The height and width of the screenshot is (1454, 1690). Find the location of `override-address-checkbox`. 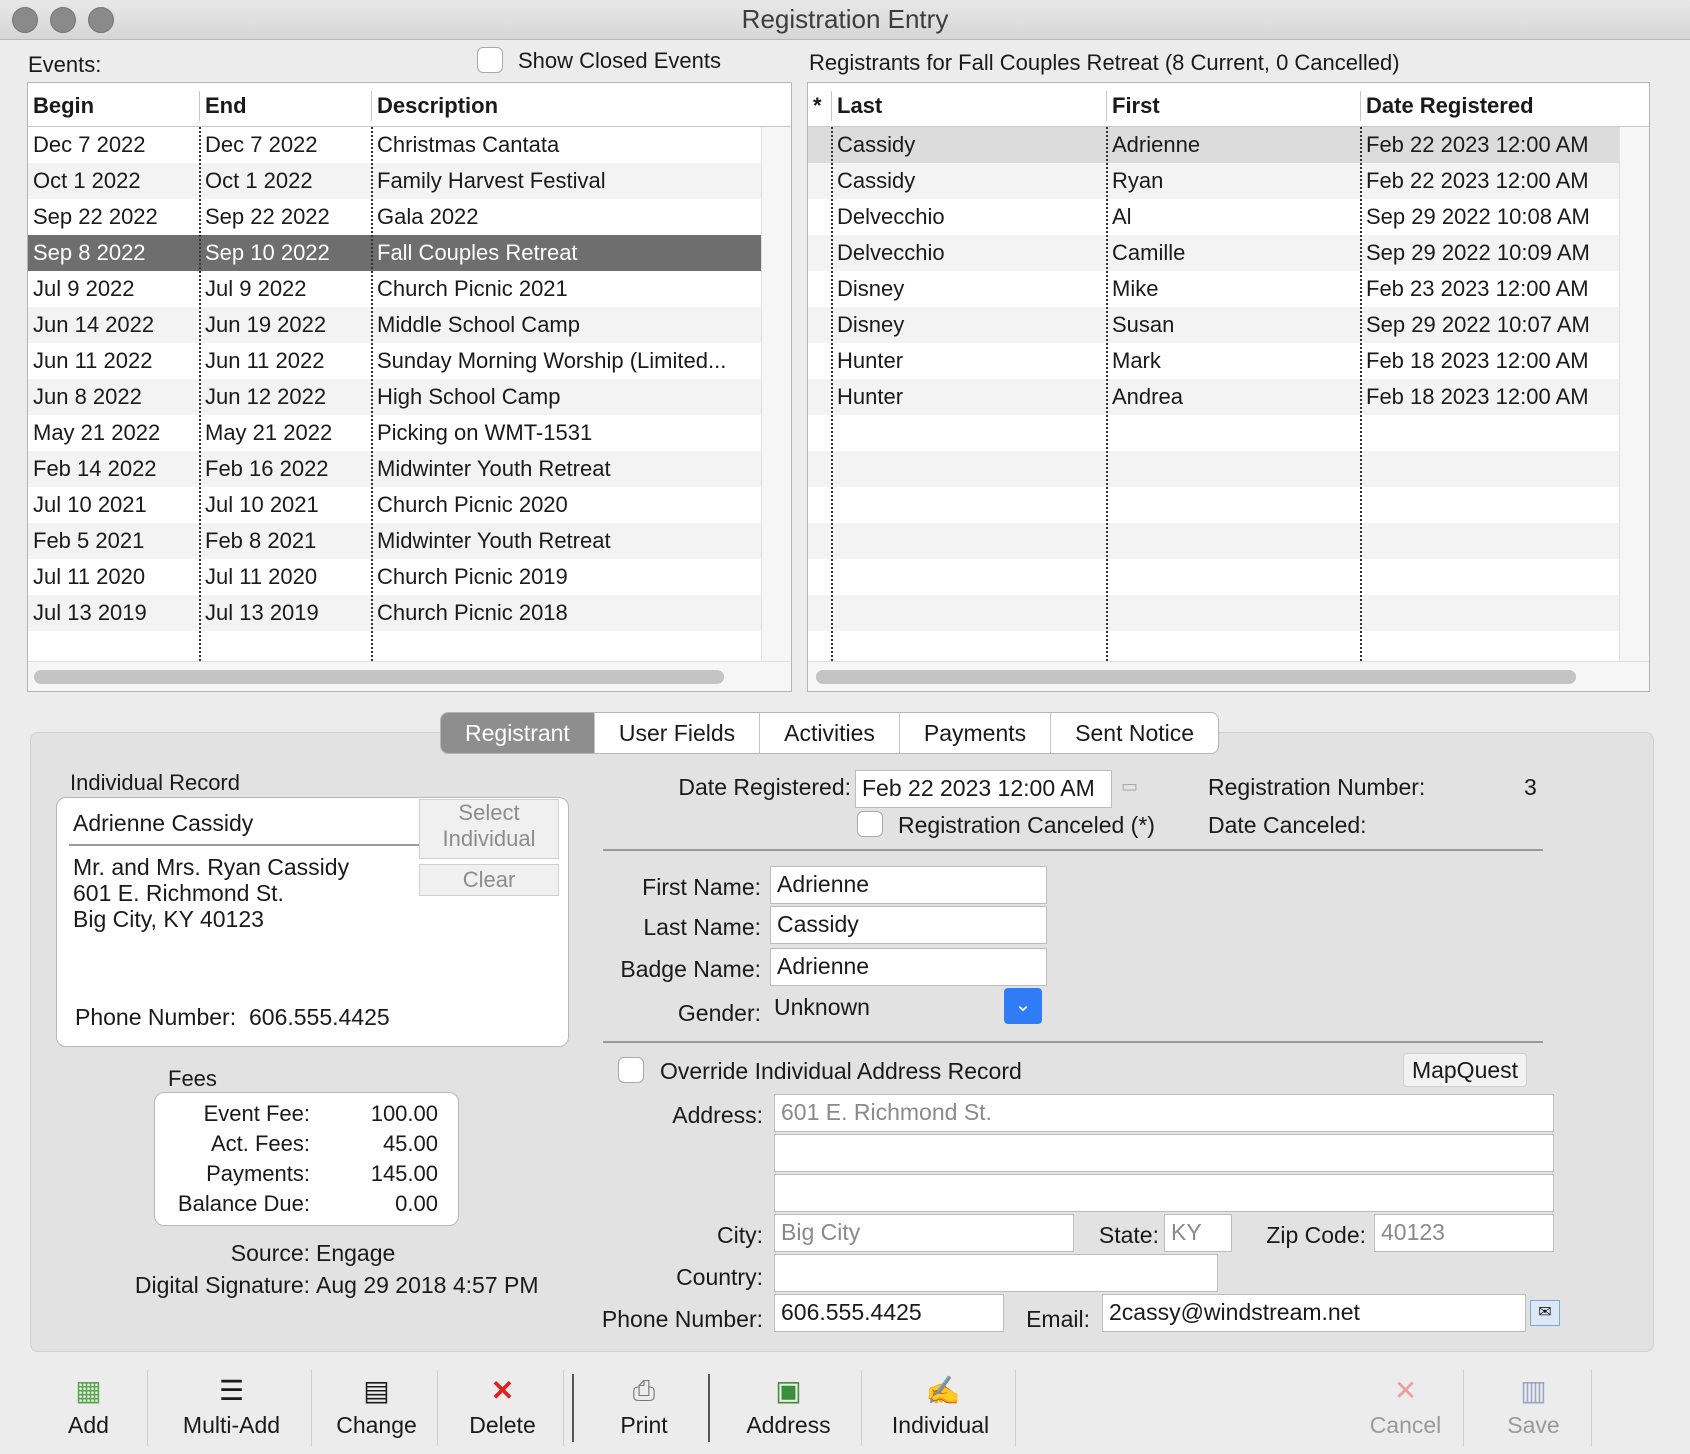

override-address-checkbox is located at coordinates (631, 1070).